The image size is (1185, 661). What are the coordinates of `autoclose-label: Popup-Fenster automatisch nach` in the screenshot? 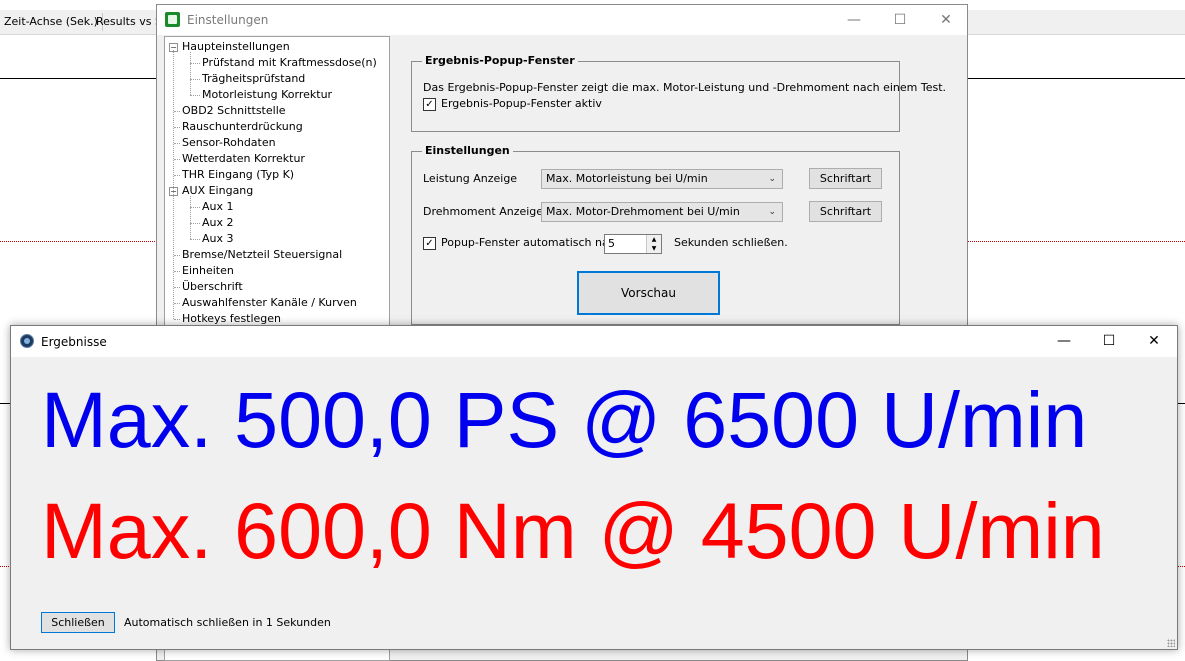 It's located at (531, 242).